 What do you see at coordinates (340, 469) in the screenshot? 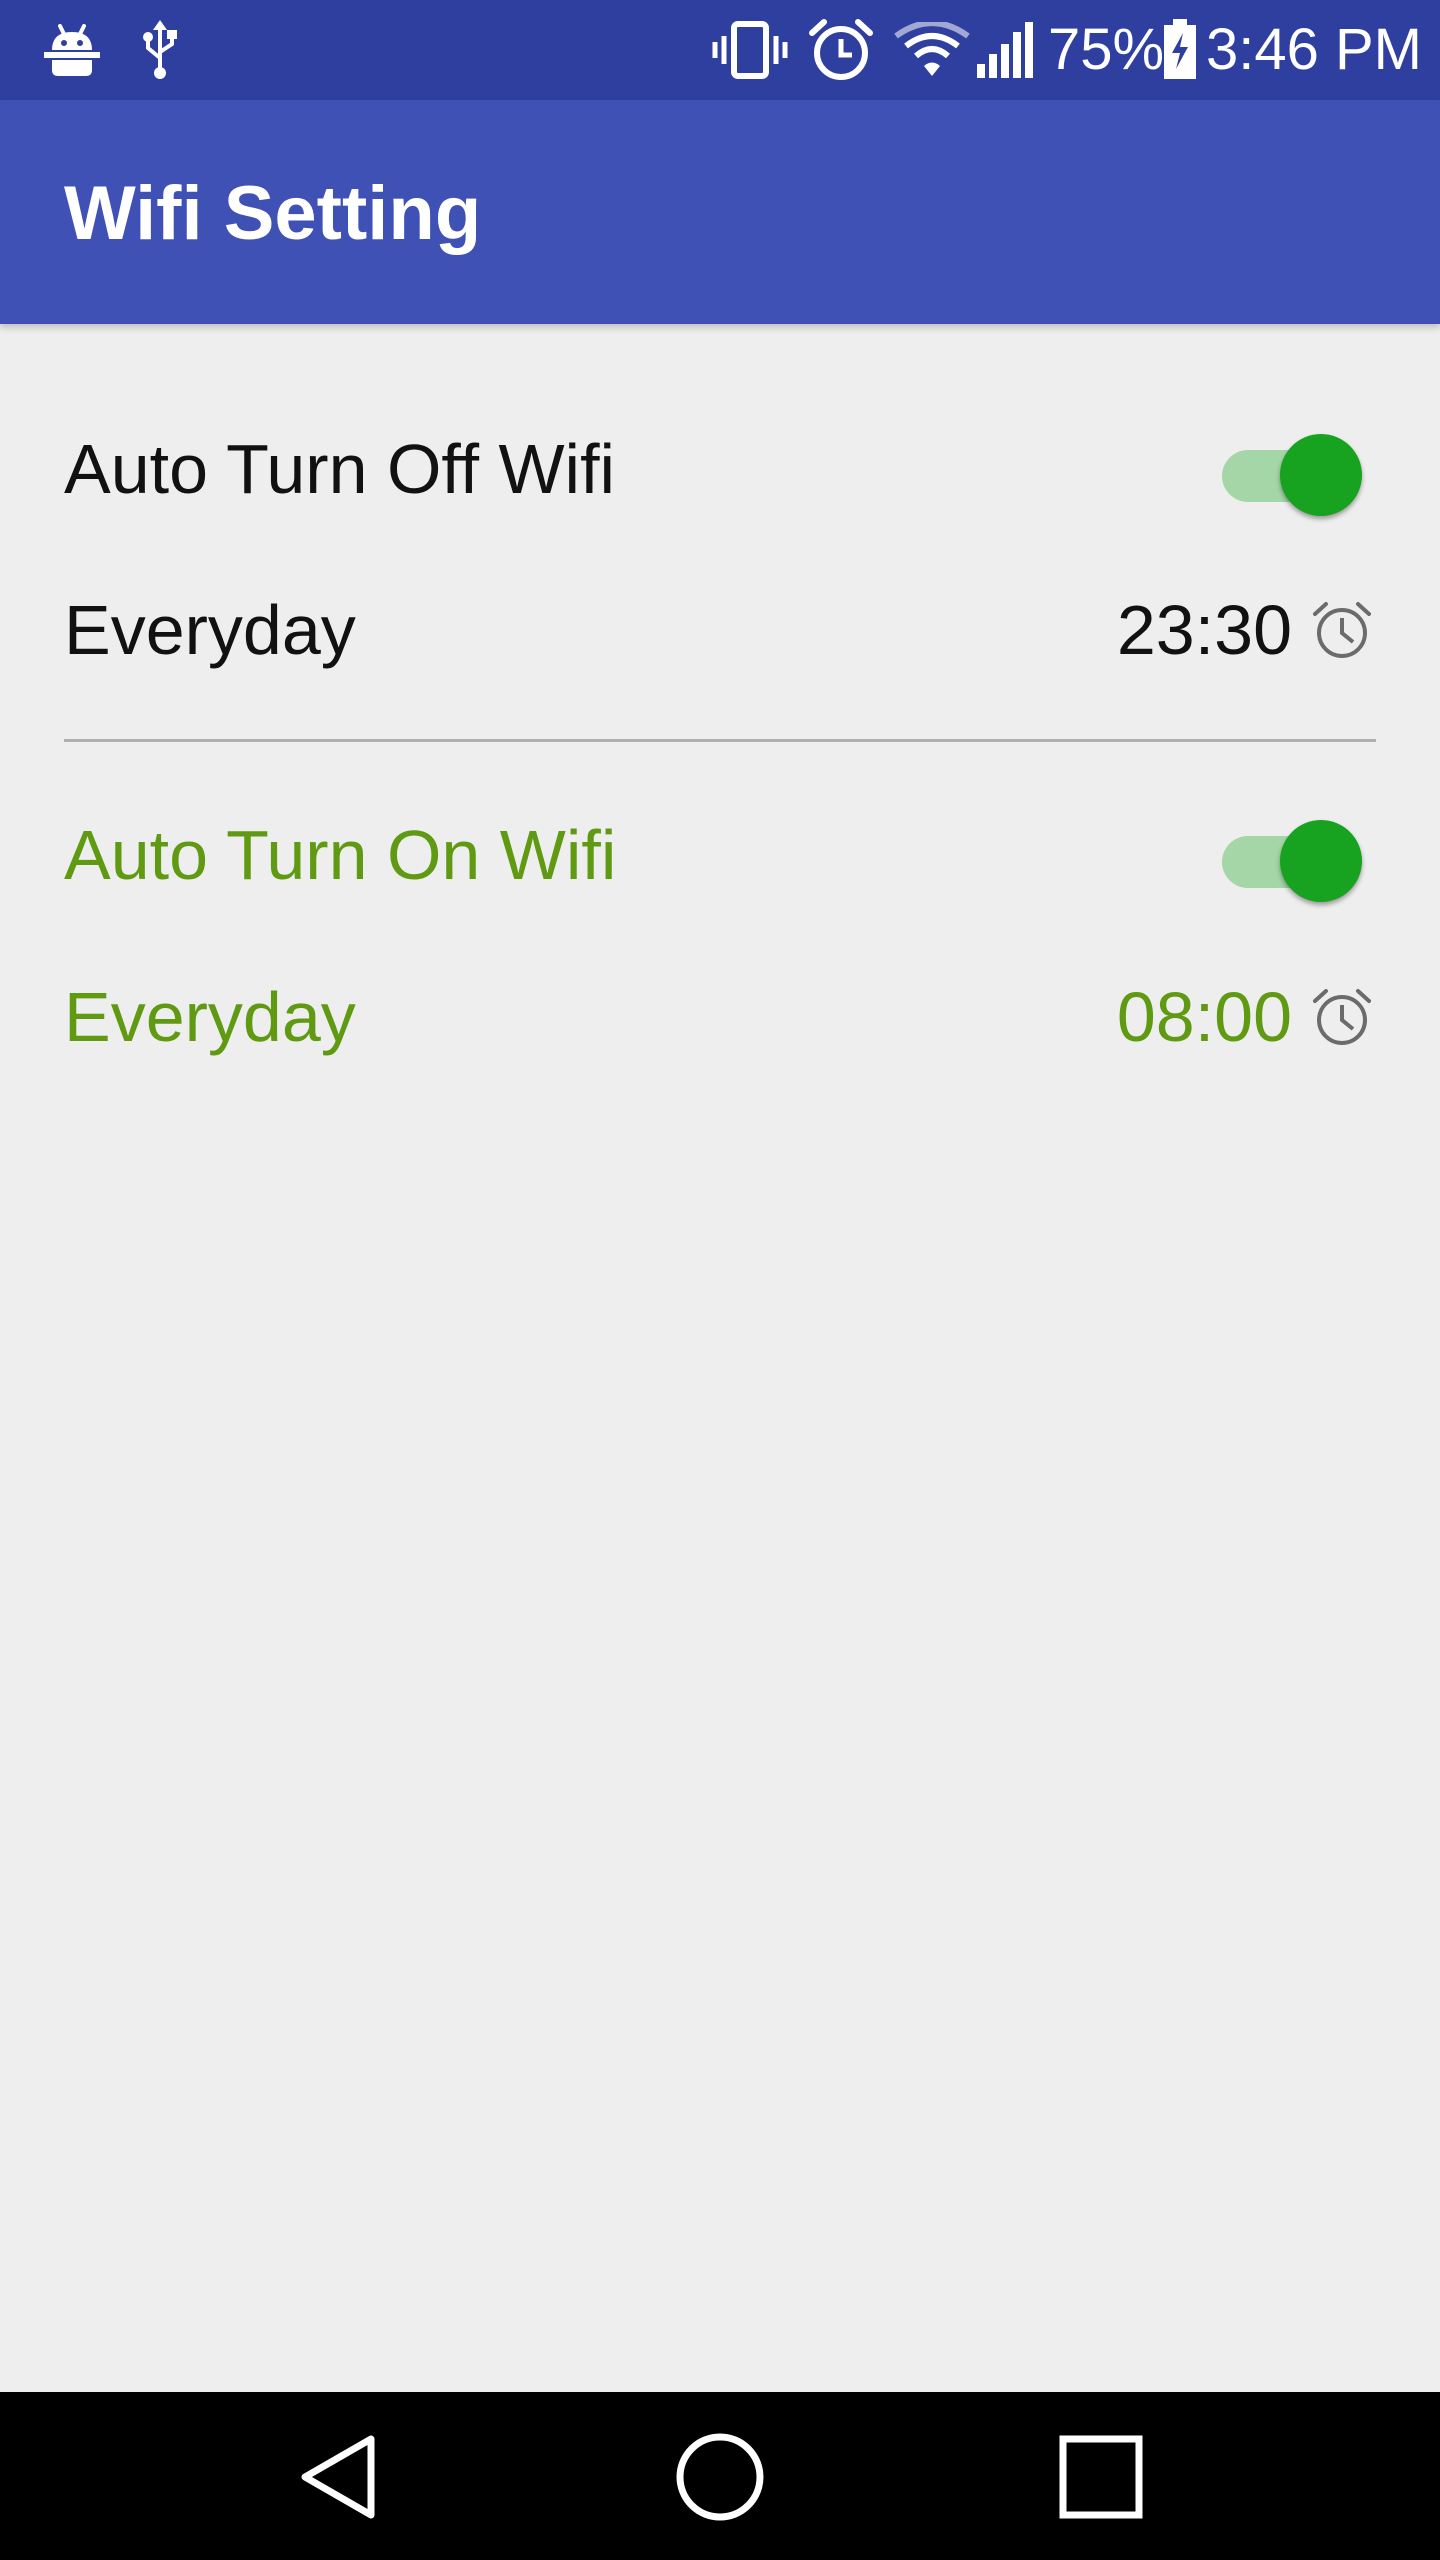
I see `auto-off-label: Auto Turn Off Wifi` at bounding box center [340, 469].